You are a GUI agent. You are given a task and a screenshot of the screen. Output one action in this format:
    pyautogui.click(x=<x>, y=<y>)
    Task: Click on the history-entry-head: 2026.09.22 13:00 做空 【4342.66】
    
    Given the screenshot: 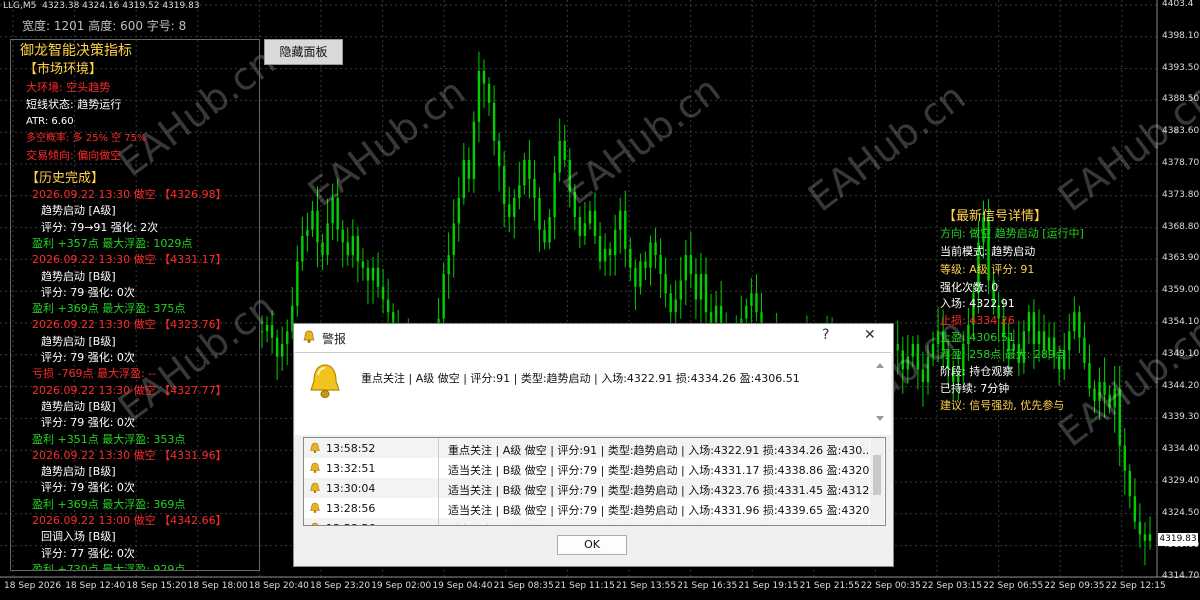 What is the action you would take?
    pyautogui.click(x=129, y=520)
    